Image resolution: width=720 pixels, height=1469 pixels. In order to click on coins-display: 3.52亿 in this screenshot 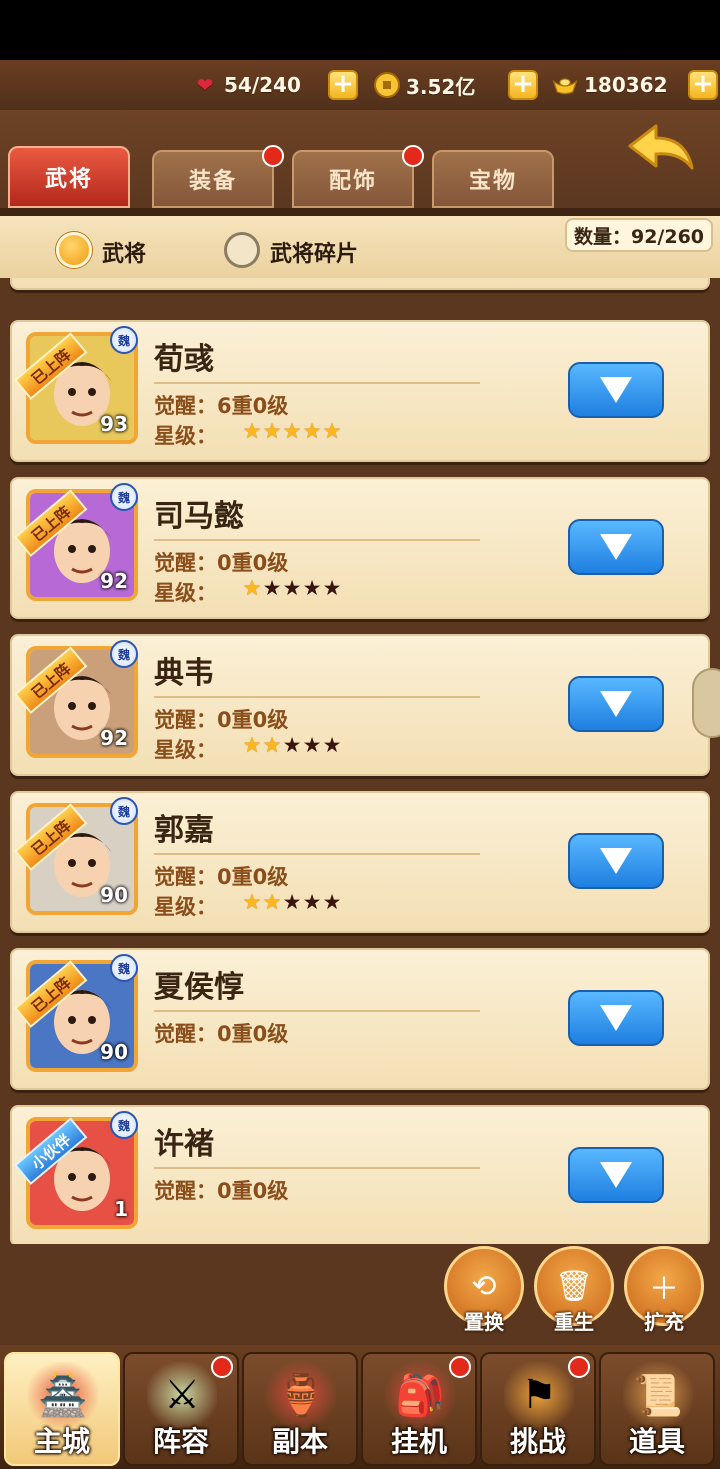, I will do `click(424, 85)`.